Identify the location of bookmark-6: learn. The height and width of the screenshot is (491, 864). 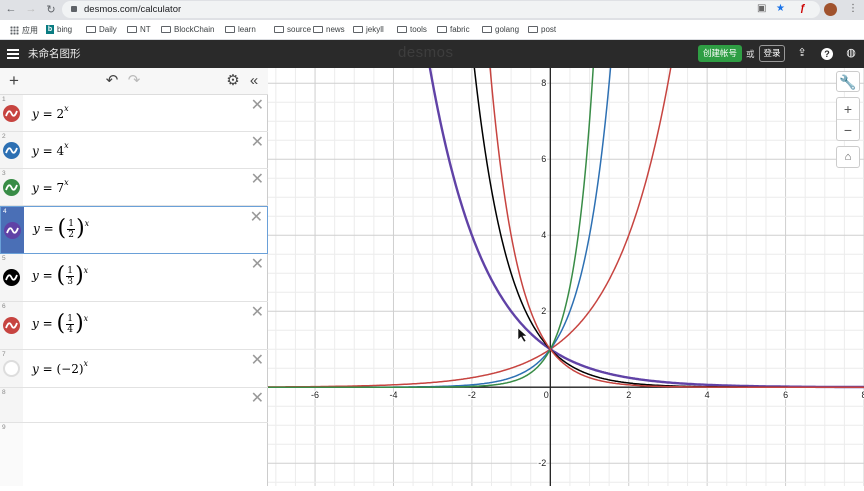
(240, 29).